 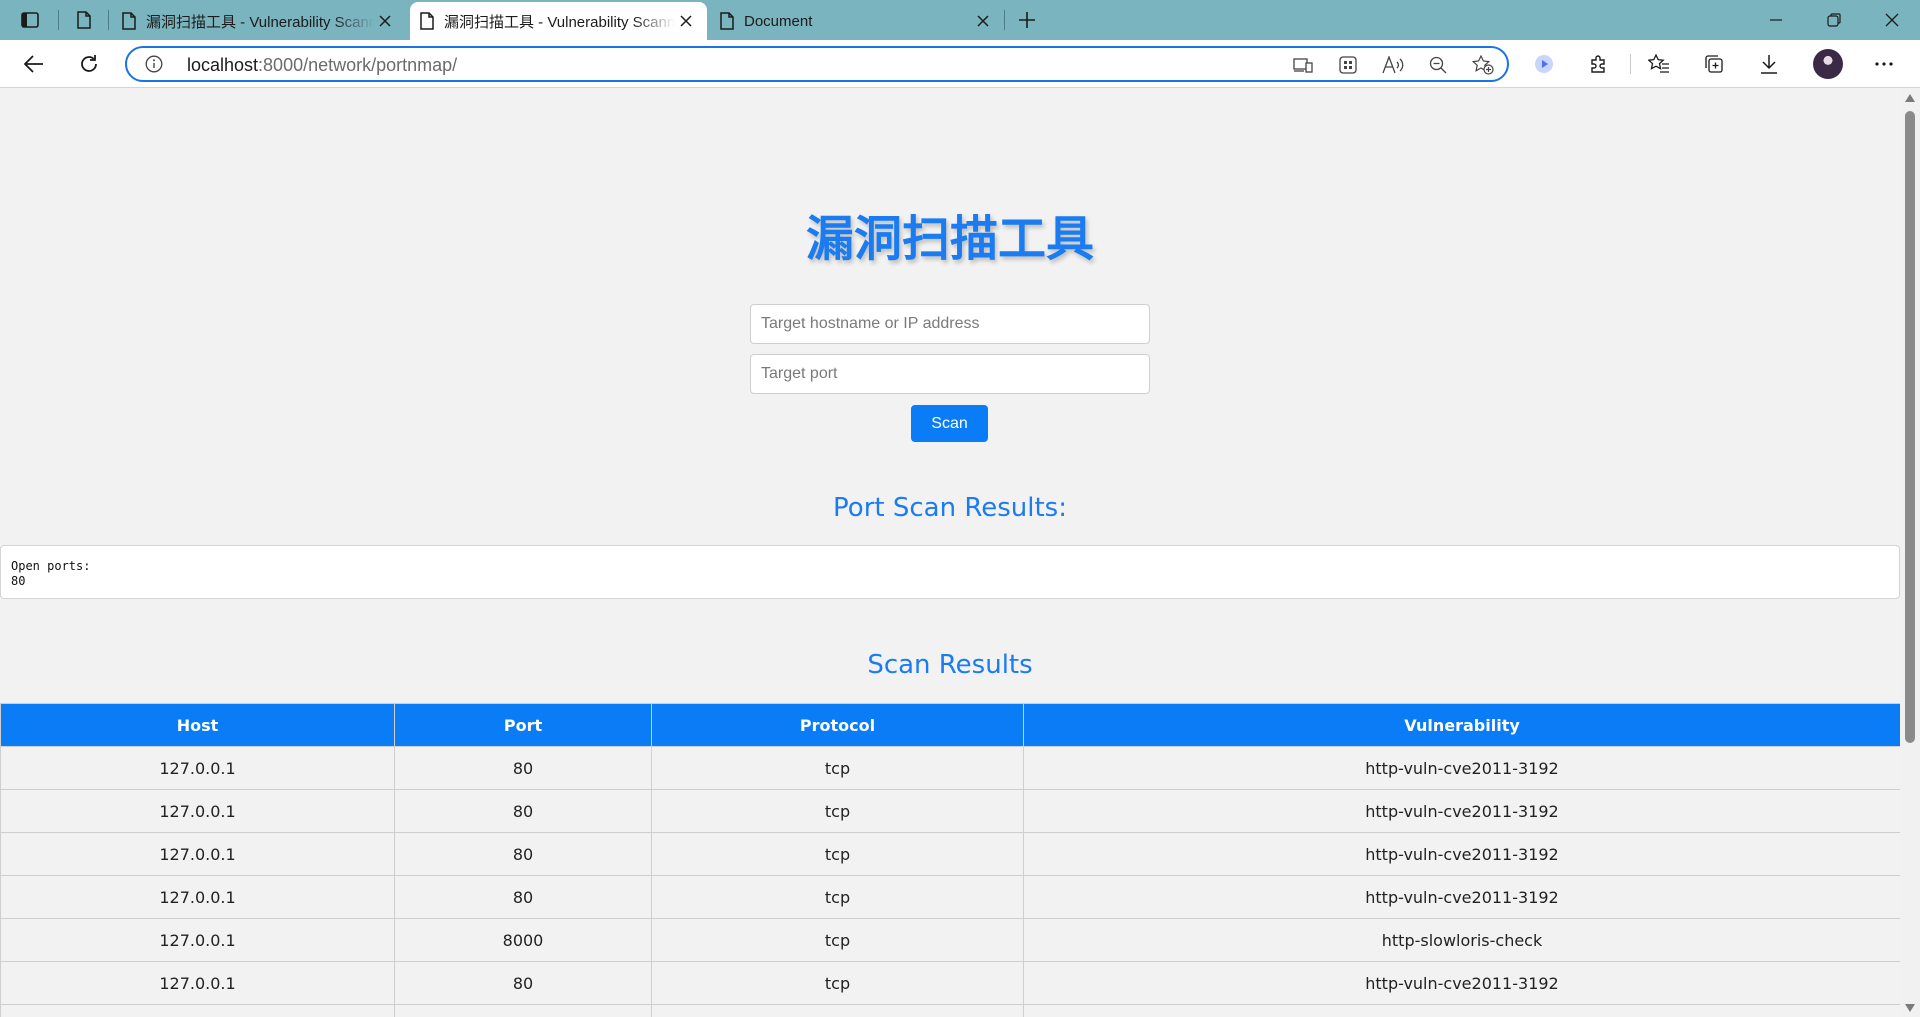 I want to click on page-title: 漏洞扫描工具, so click(x=949, y=239).